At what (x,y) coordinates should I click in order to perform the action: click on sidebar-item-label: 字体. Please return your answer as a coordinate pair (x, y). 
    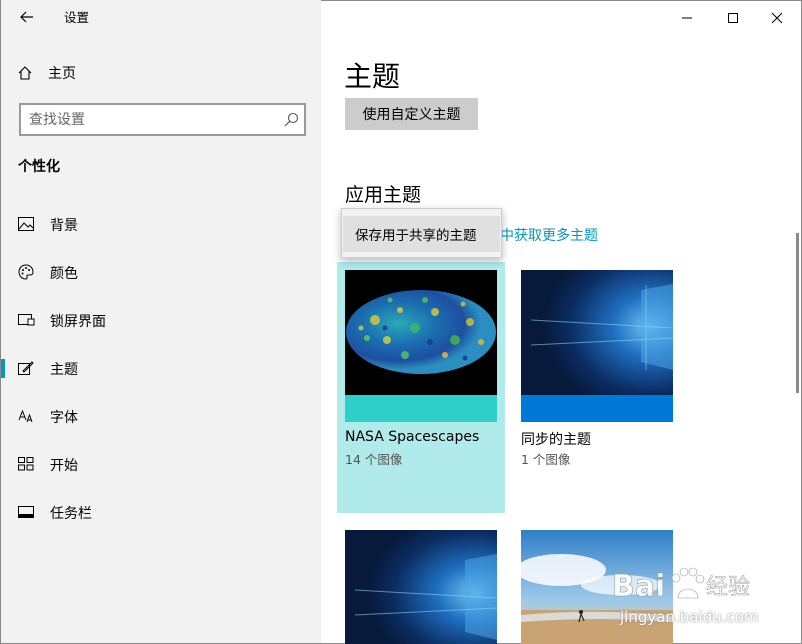
    Looking at the image, I should click on (64, 418).